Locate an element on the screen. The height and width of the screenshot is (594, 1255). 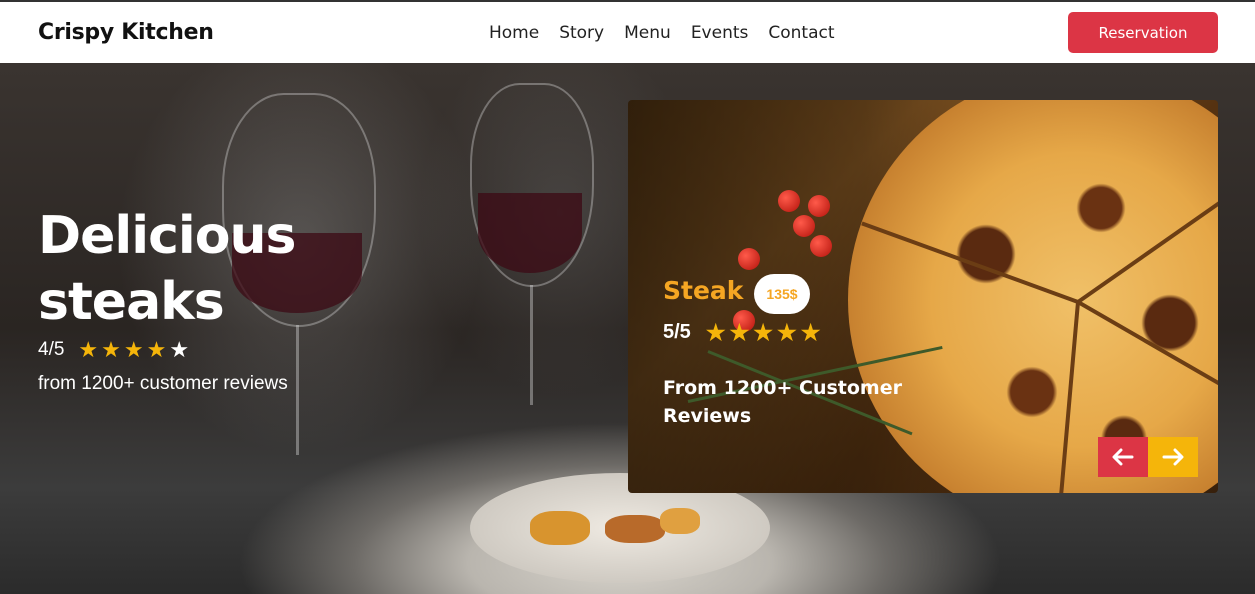
hero-title: Delicious steaks is located at coordinates (167, 269).